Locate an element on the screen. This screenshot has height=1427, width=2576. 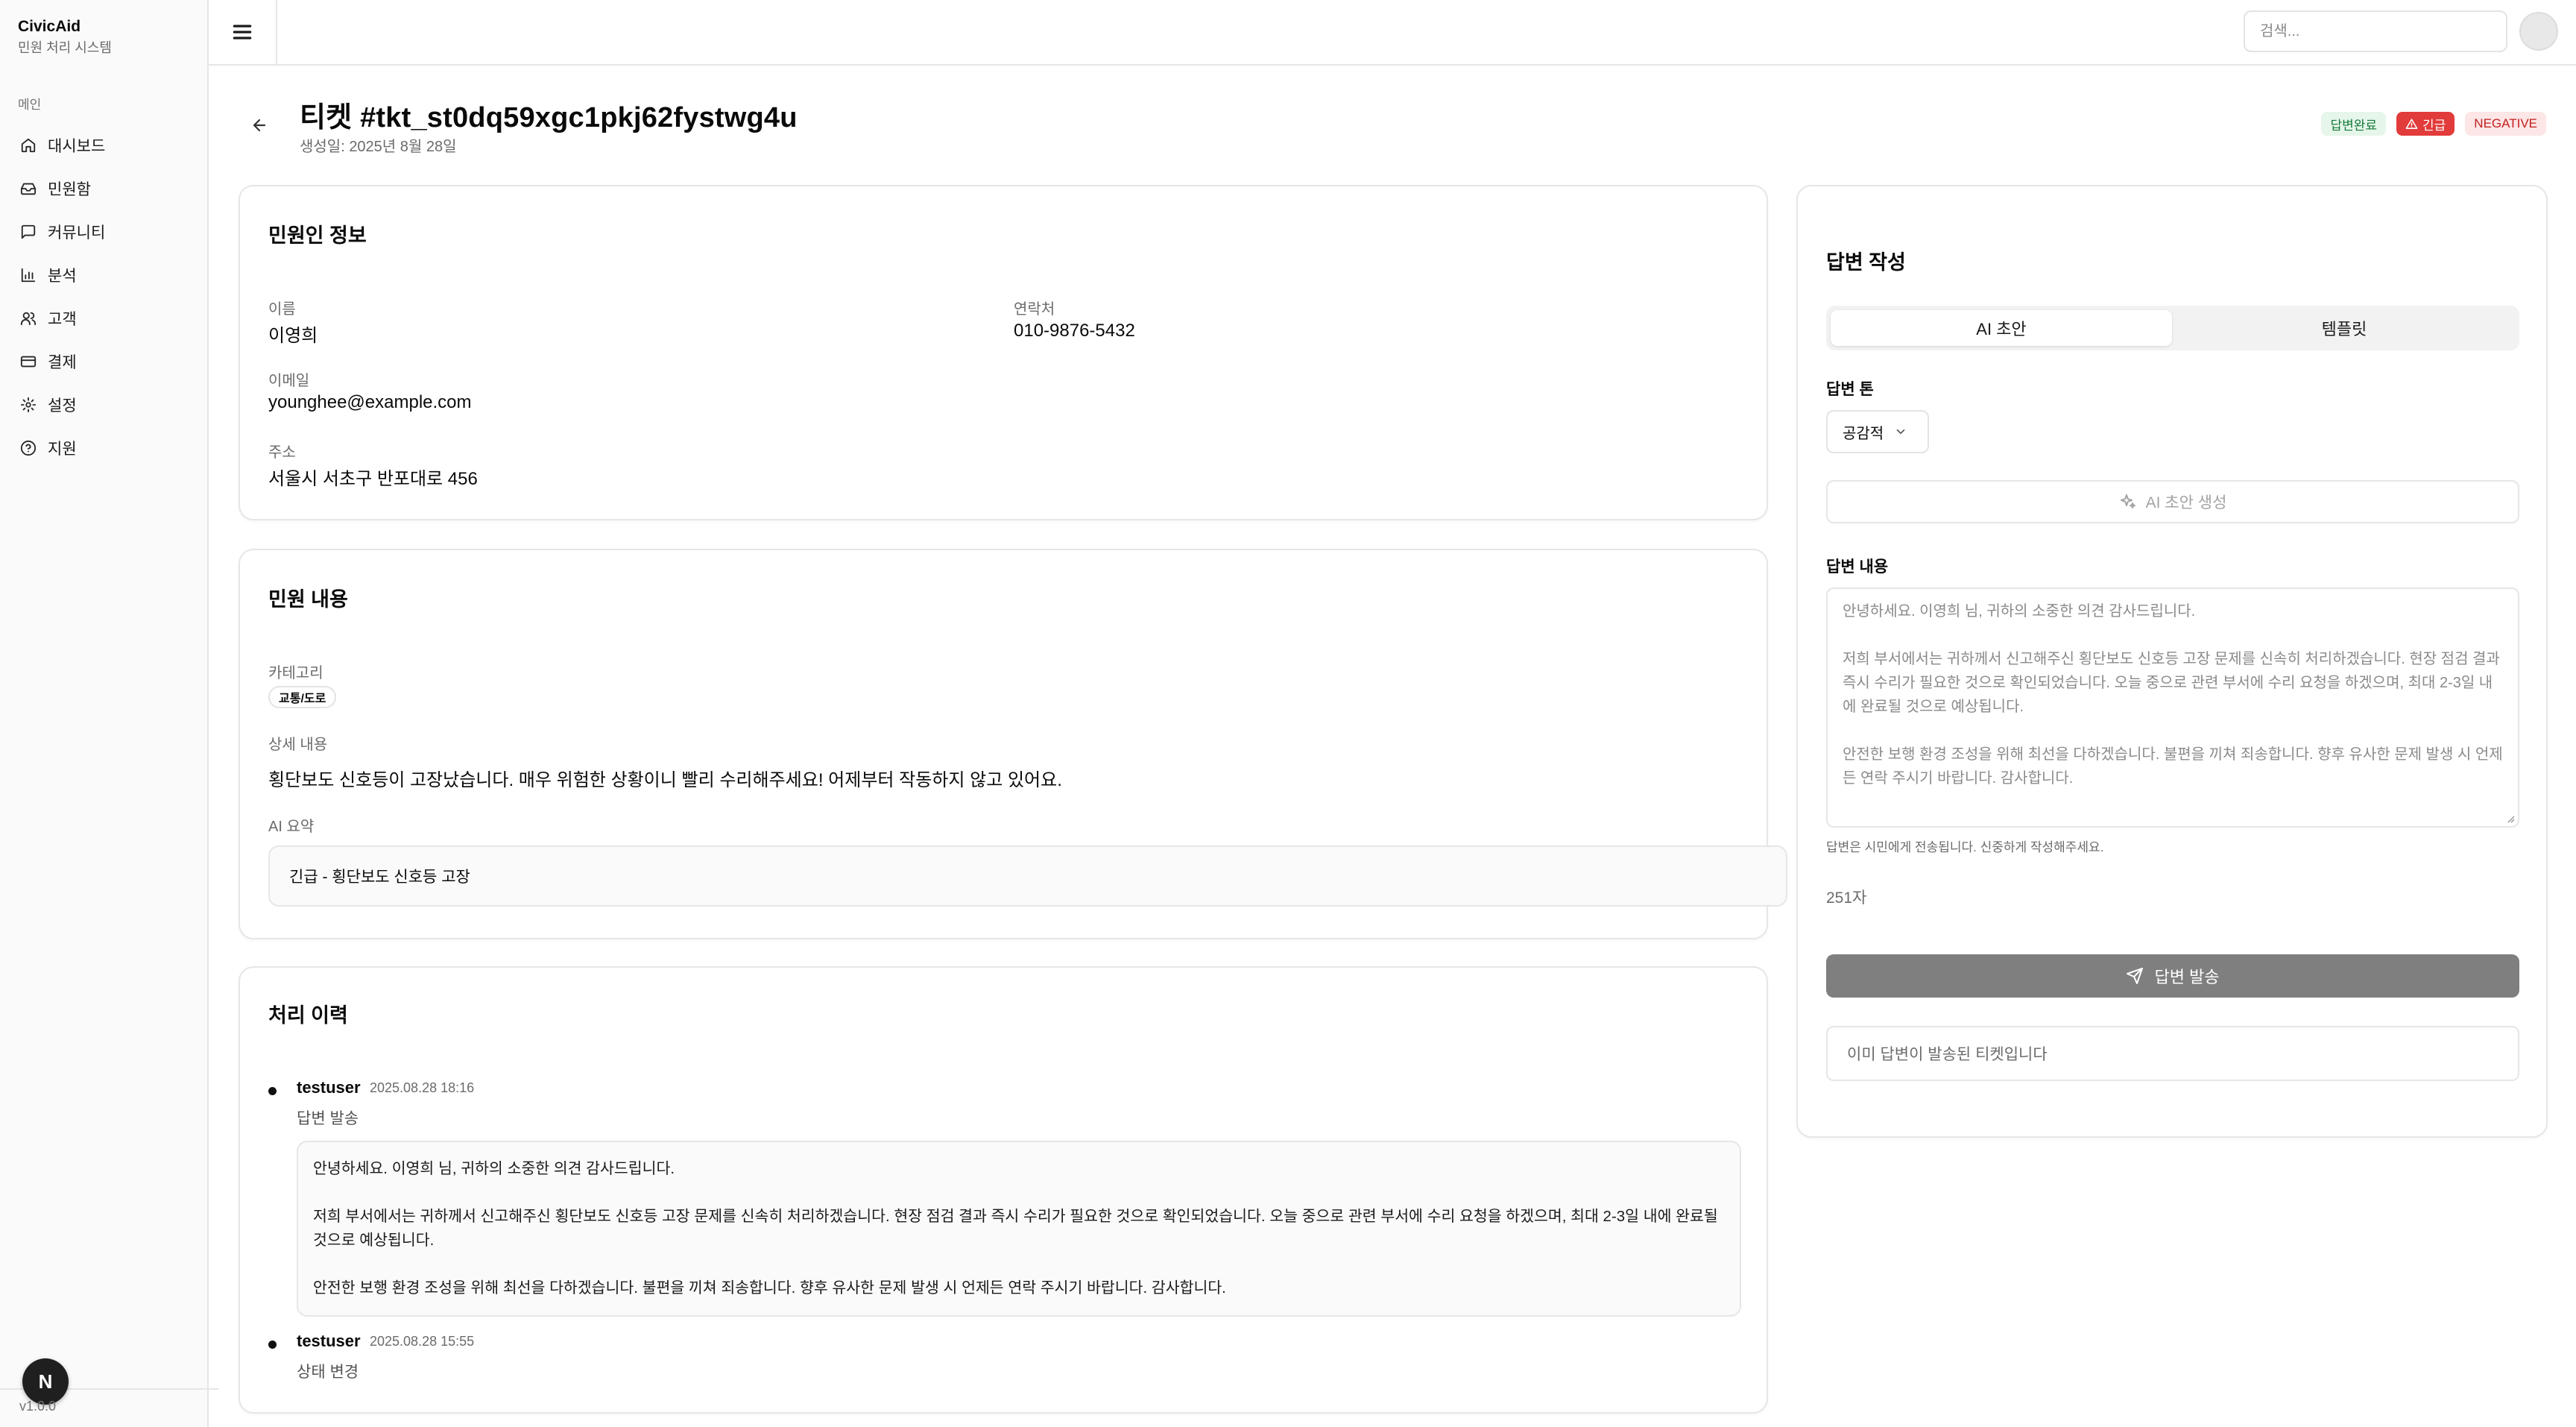
sidebar-item-support: 지원 is located at coordinates (105, 448).